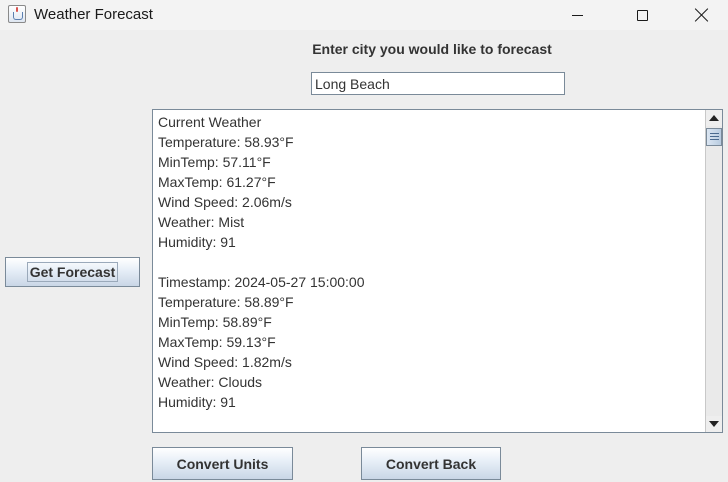 This screenshot has height=482, width=728. Describe the element at coordinates (431, 463) in the screenshot. I see `convert-back-button: Convert Back` at that location.